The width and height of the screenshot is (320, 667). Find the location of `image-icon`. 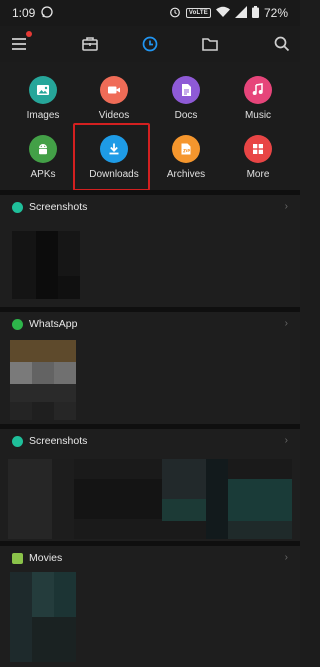

image-icon is located at coordinates (43, 90).